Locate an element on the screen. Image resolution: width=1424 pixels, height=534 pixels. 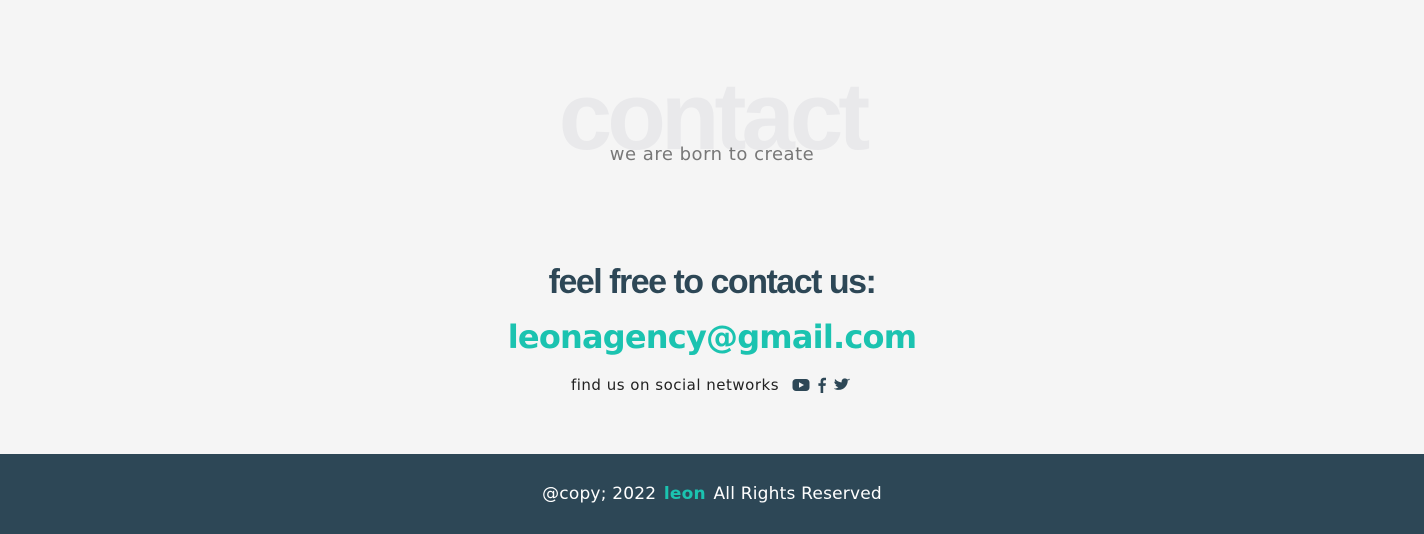
email-link: leonagency@gmail.com is located at coordinates (712, 337).